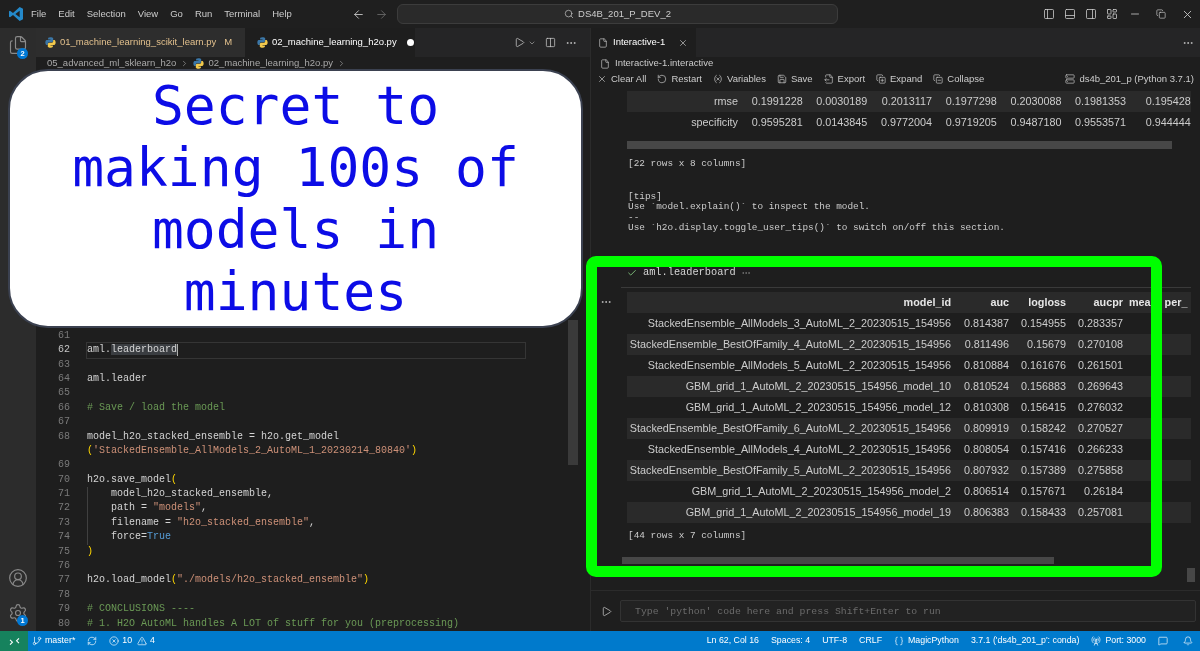 This screenshot has height=651, width=1200. Describe the element at coordinates (569, 14) in the screenshot. I see `search-icon` at that location.